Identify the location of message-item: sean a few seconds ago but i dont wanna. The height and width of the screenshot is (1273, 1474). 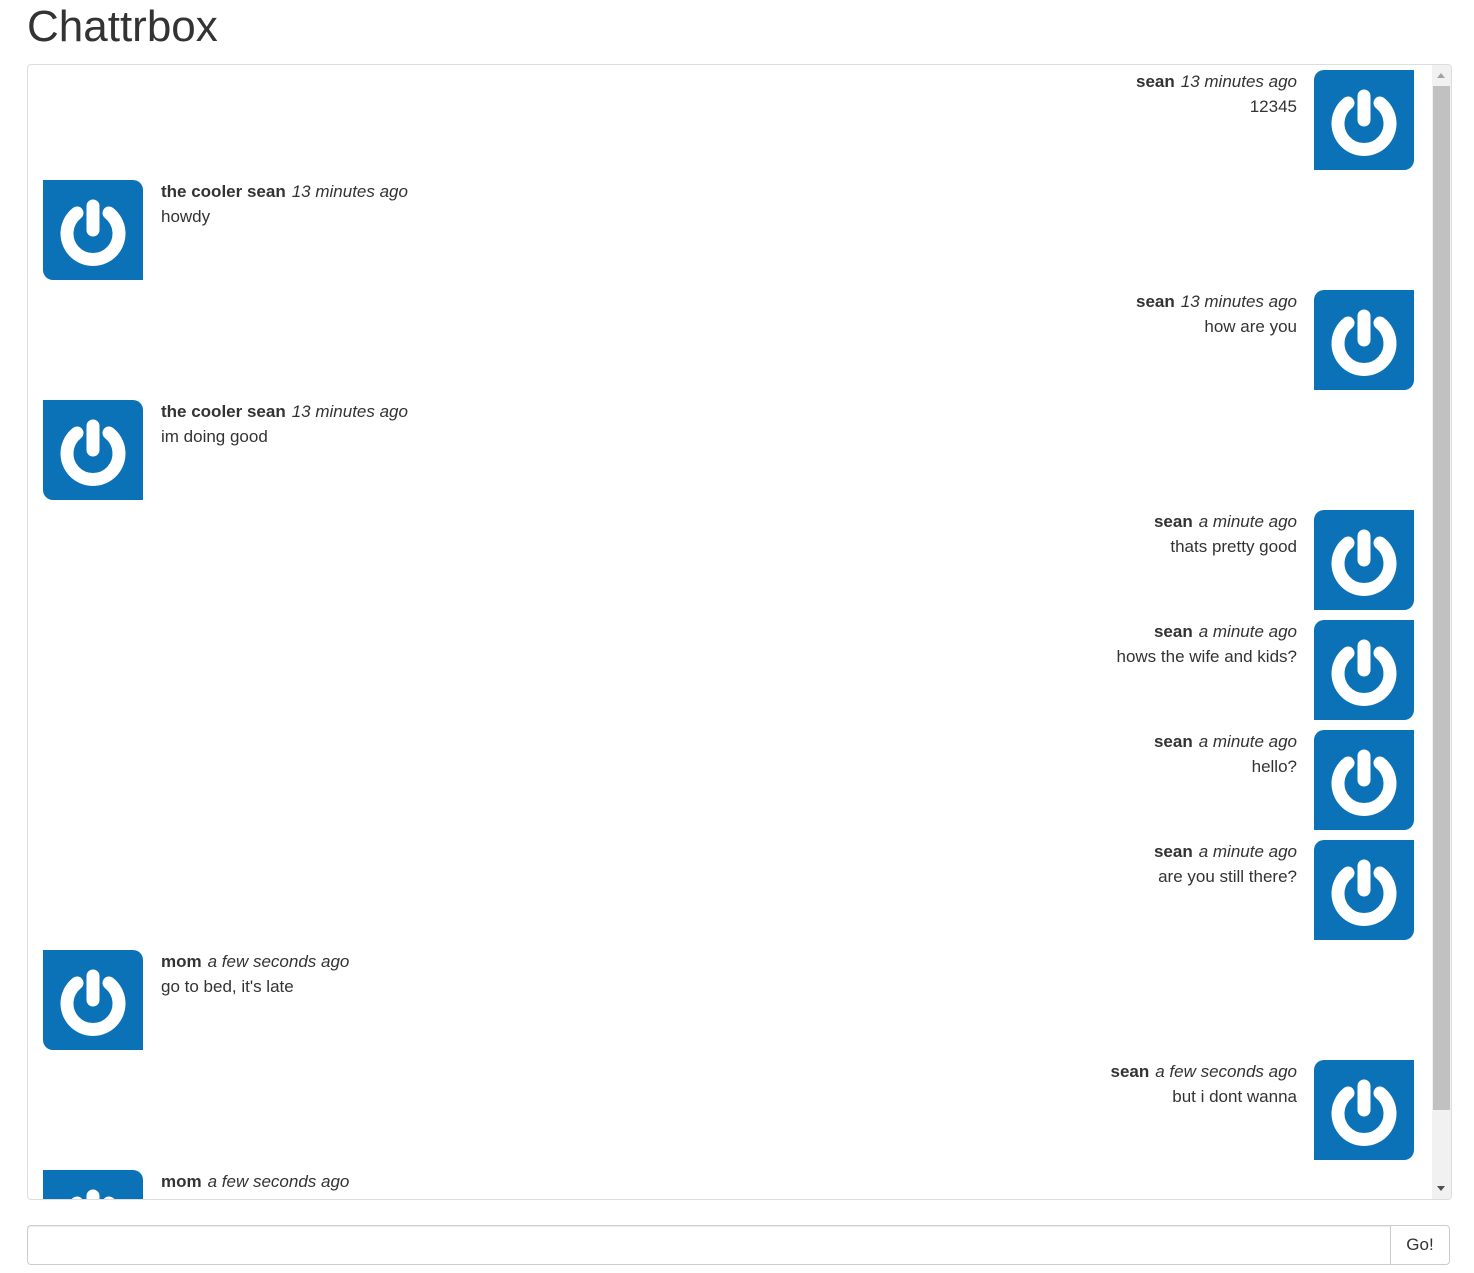
(728, 1110).